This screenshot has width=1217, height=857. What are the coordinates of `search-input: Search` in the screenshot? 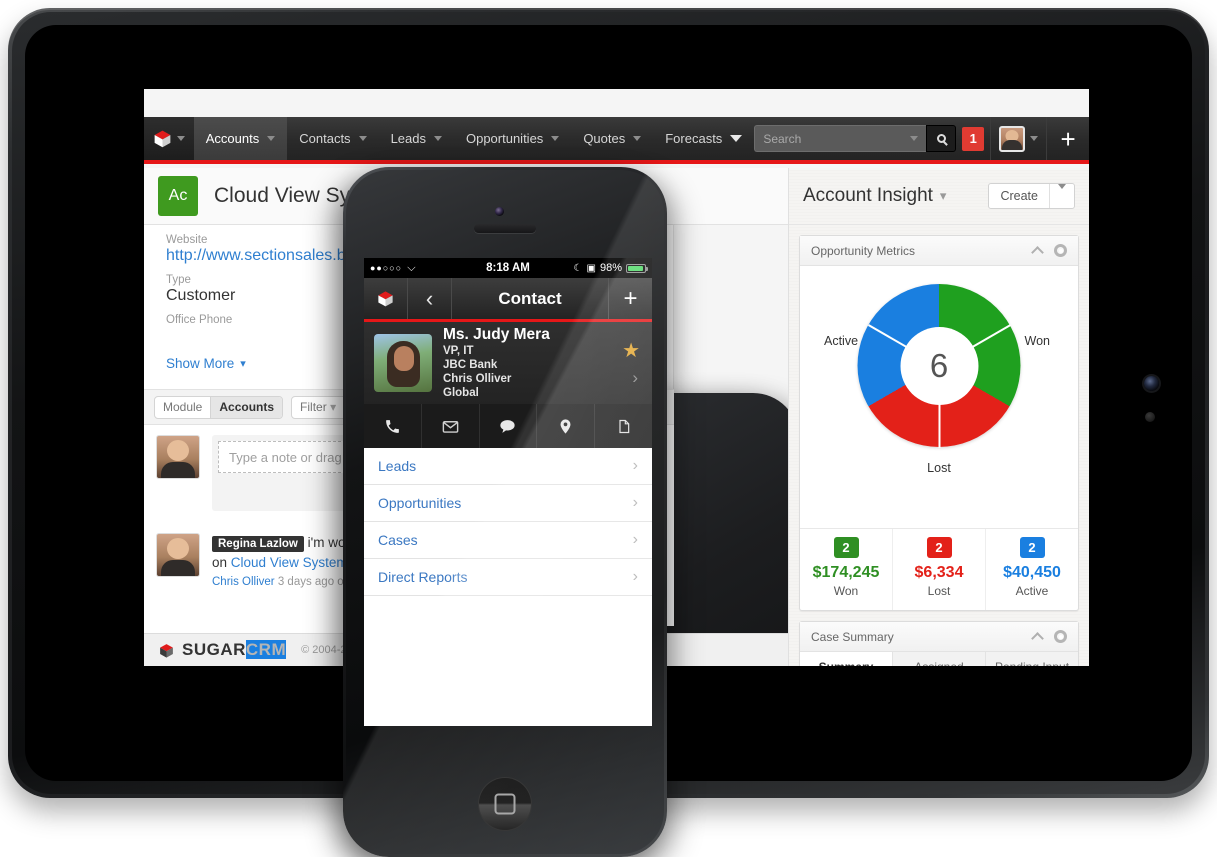 It's located at (840, 138).